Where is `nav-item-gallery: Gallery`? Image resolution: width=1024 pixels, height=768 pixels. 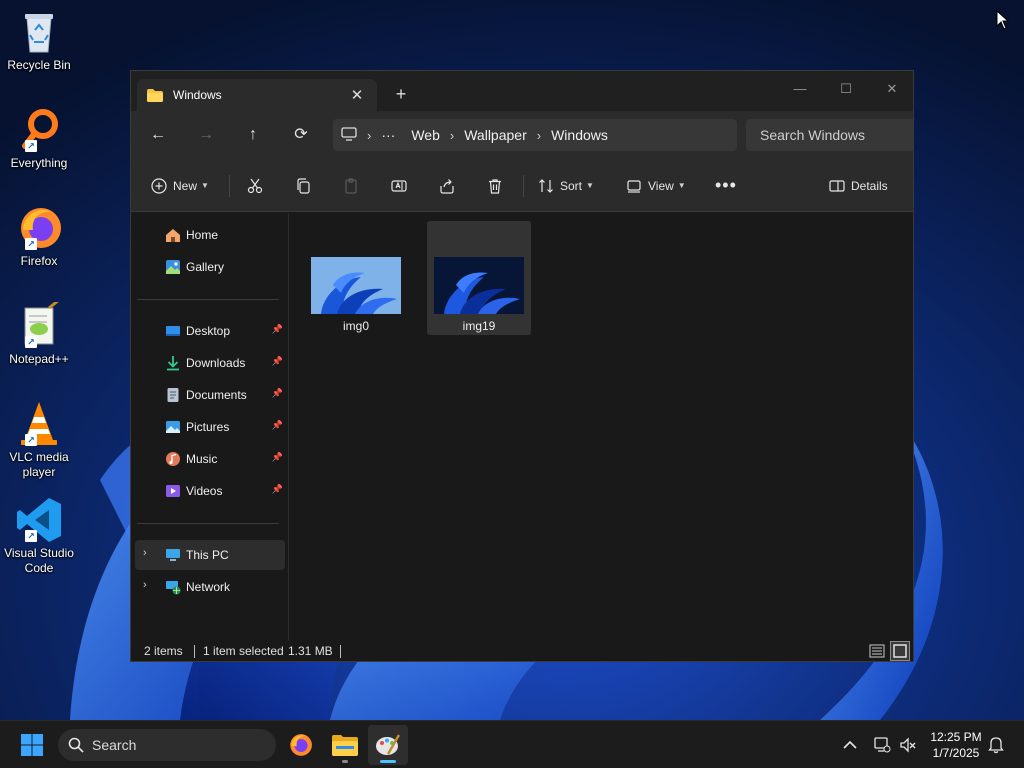 nav-item-gallery: Gallery is located at coordinates (210, 267).